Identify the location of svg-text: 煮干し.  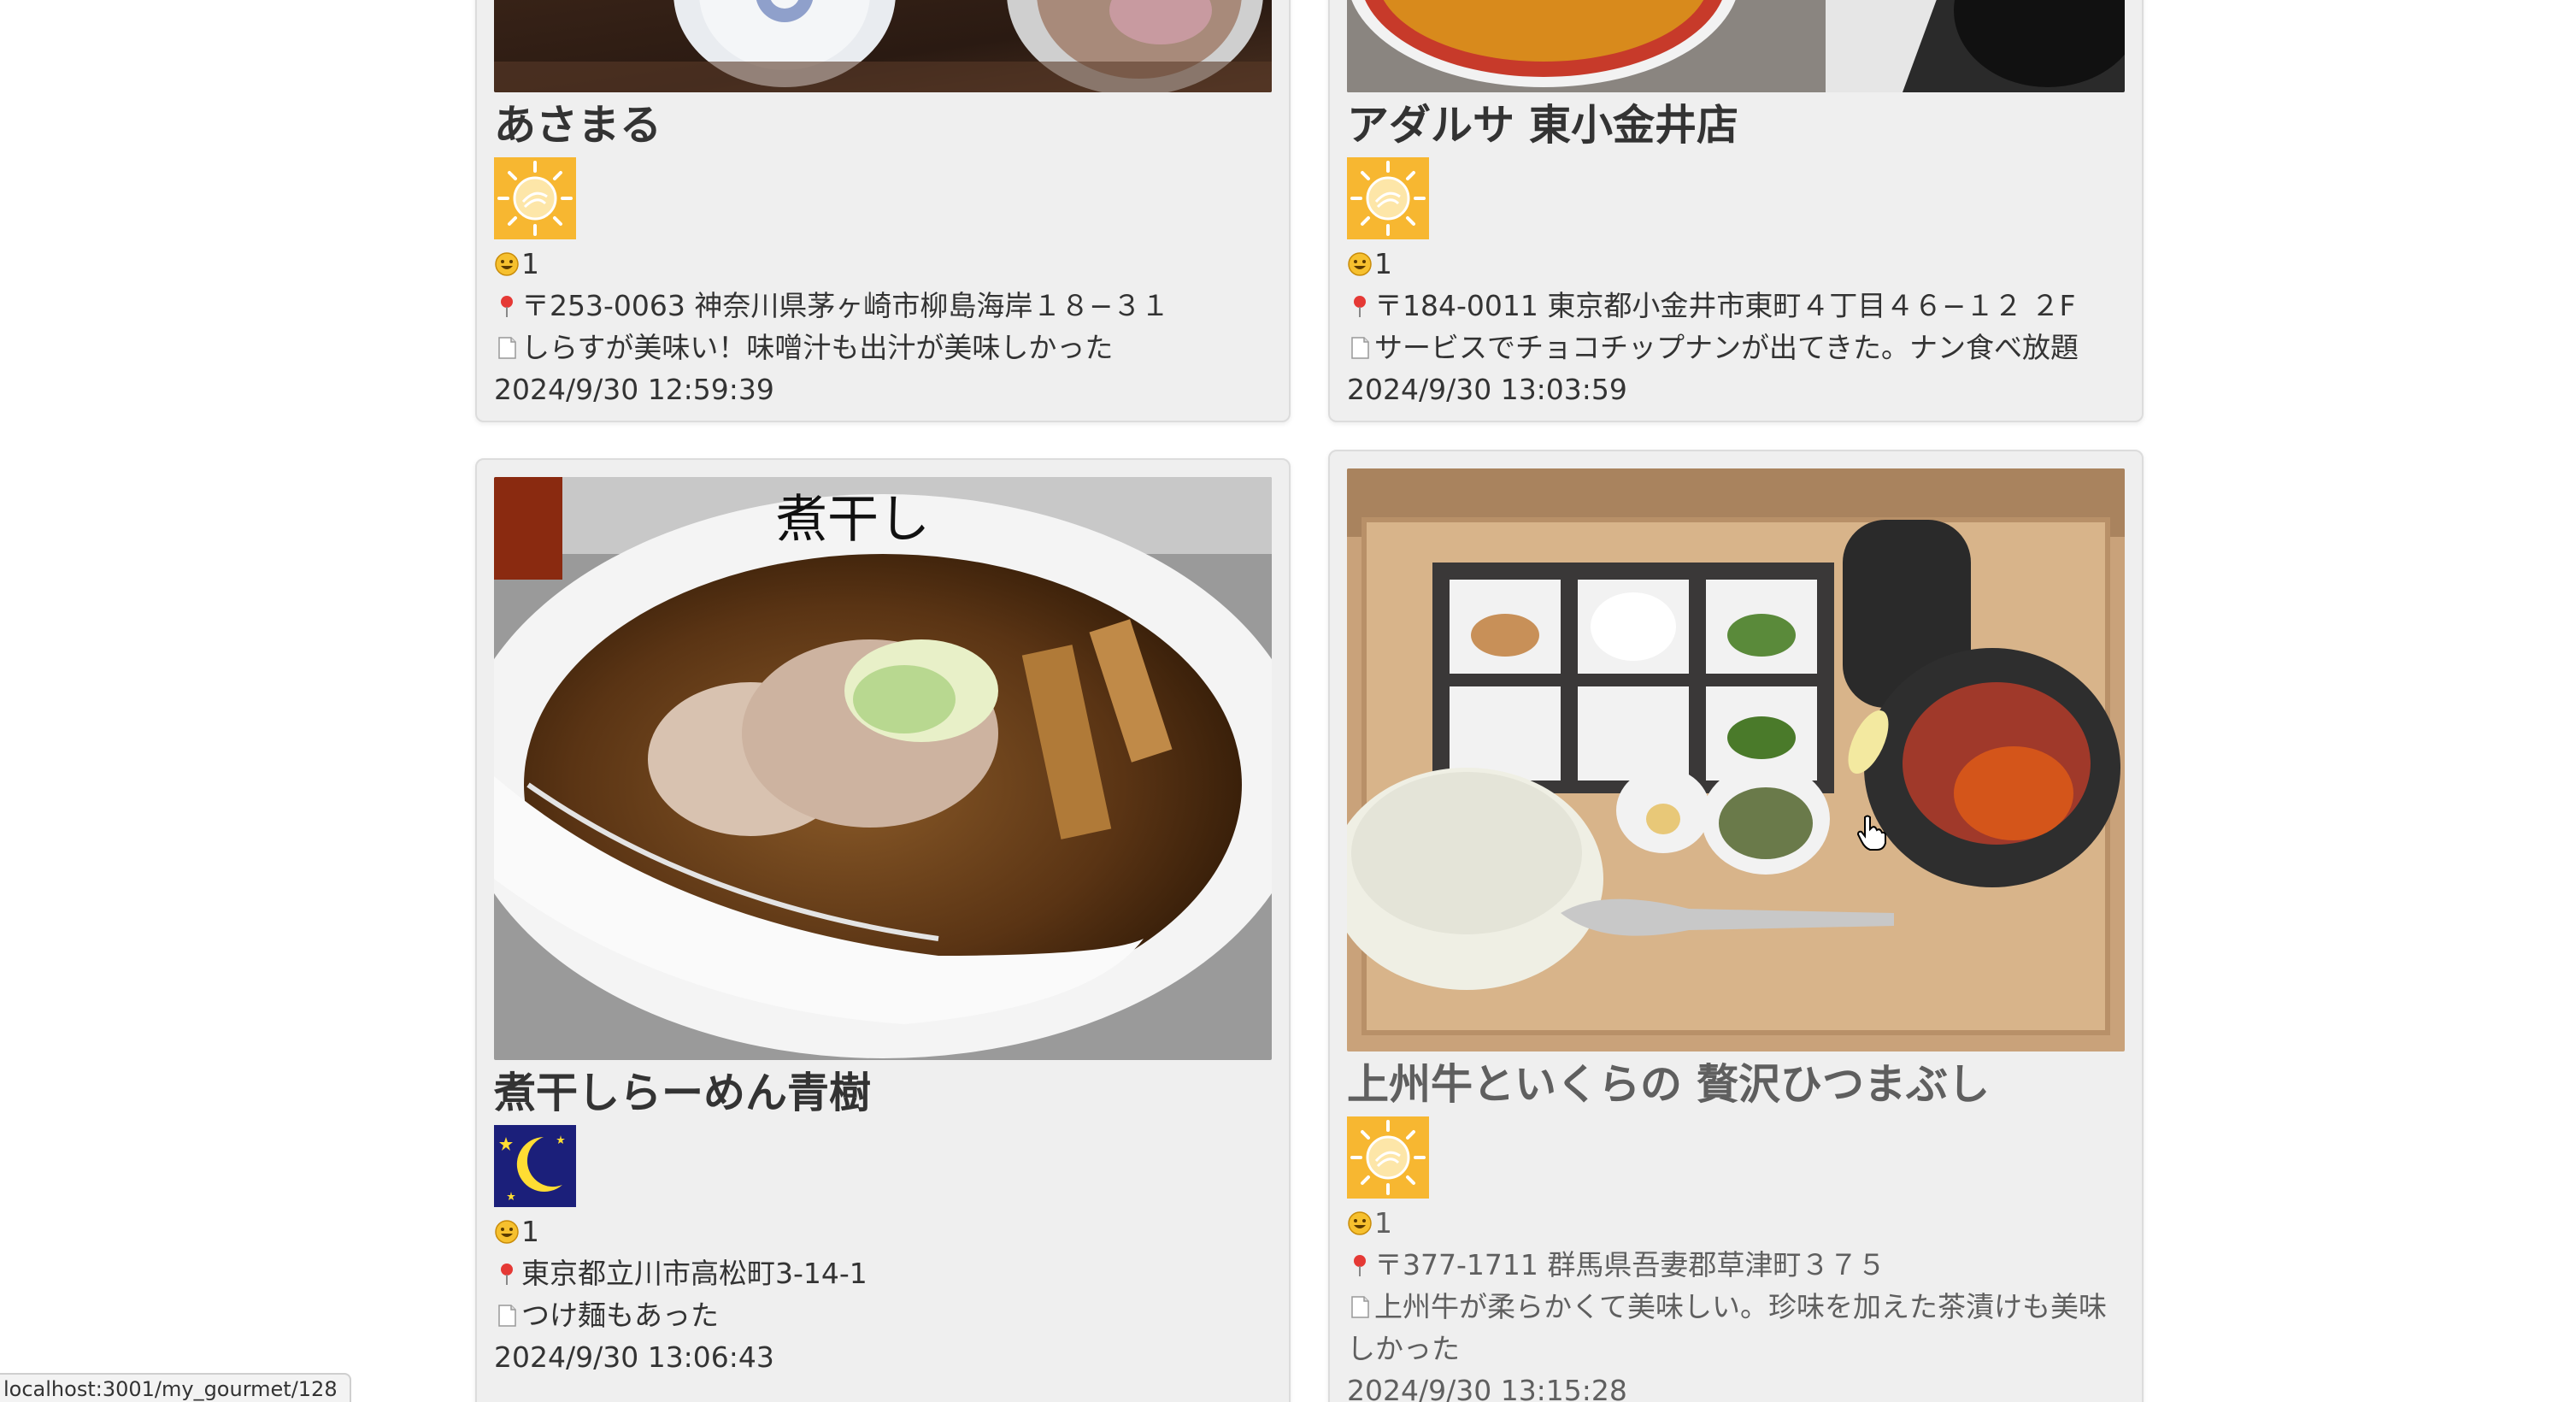
(853, 520).